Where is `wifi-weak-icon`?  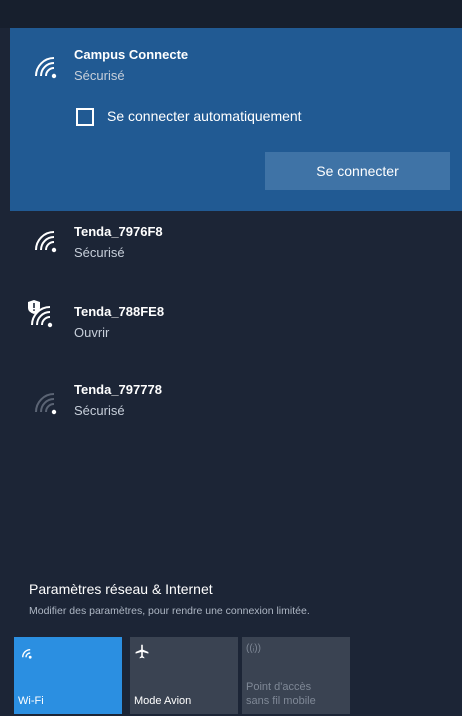
wifi-weak-icon is located at coordinates (46, 404).